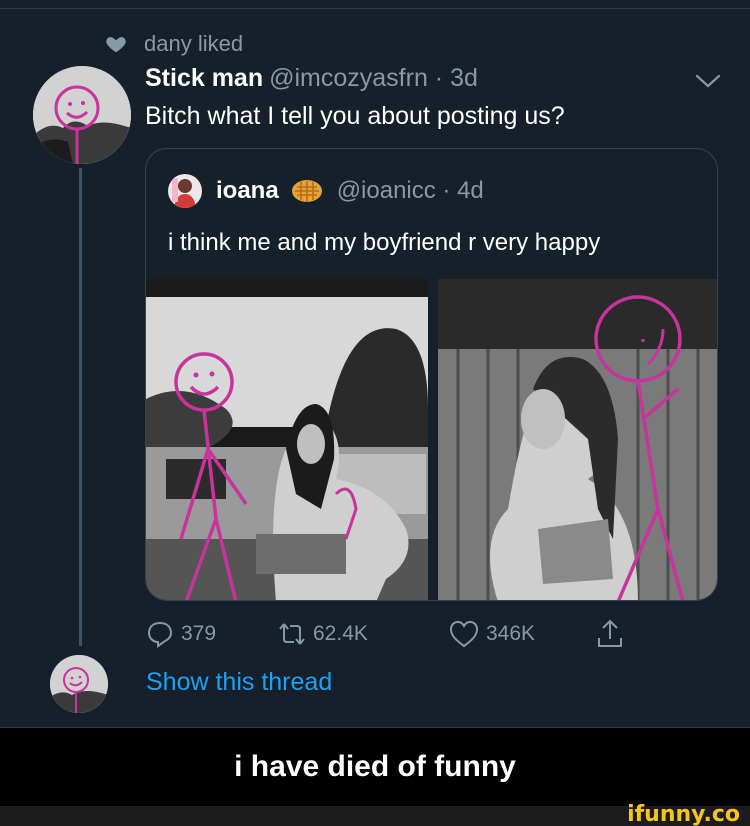  What do you see at coordinates (340, 633) in the screenshot?
I see `retweet-count: 62.4K` at bounding box center [340, 633].